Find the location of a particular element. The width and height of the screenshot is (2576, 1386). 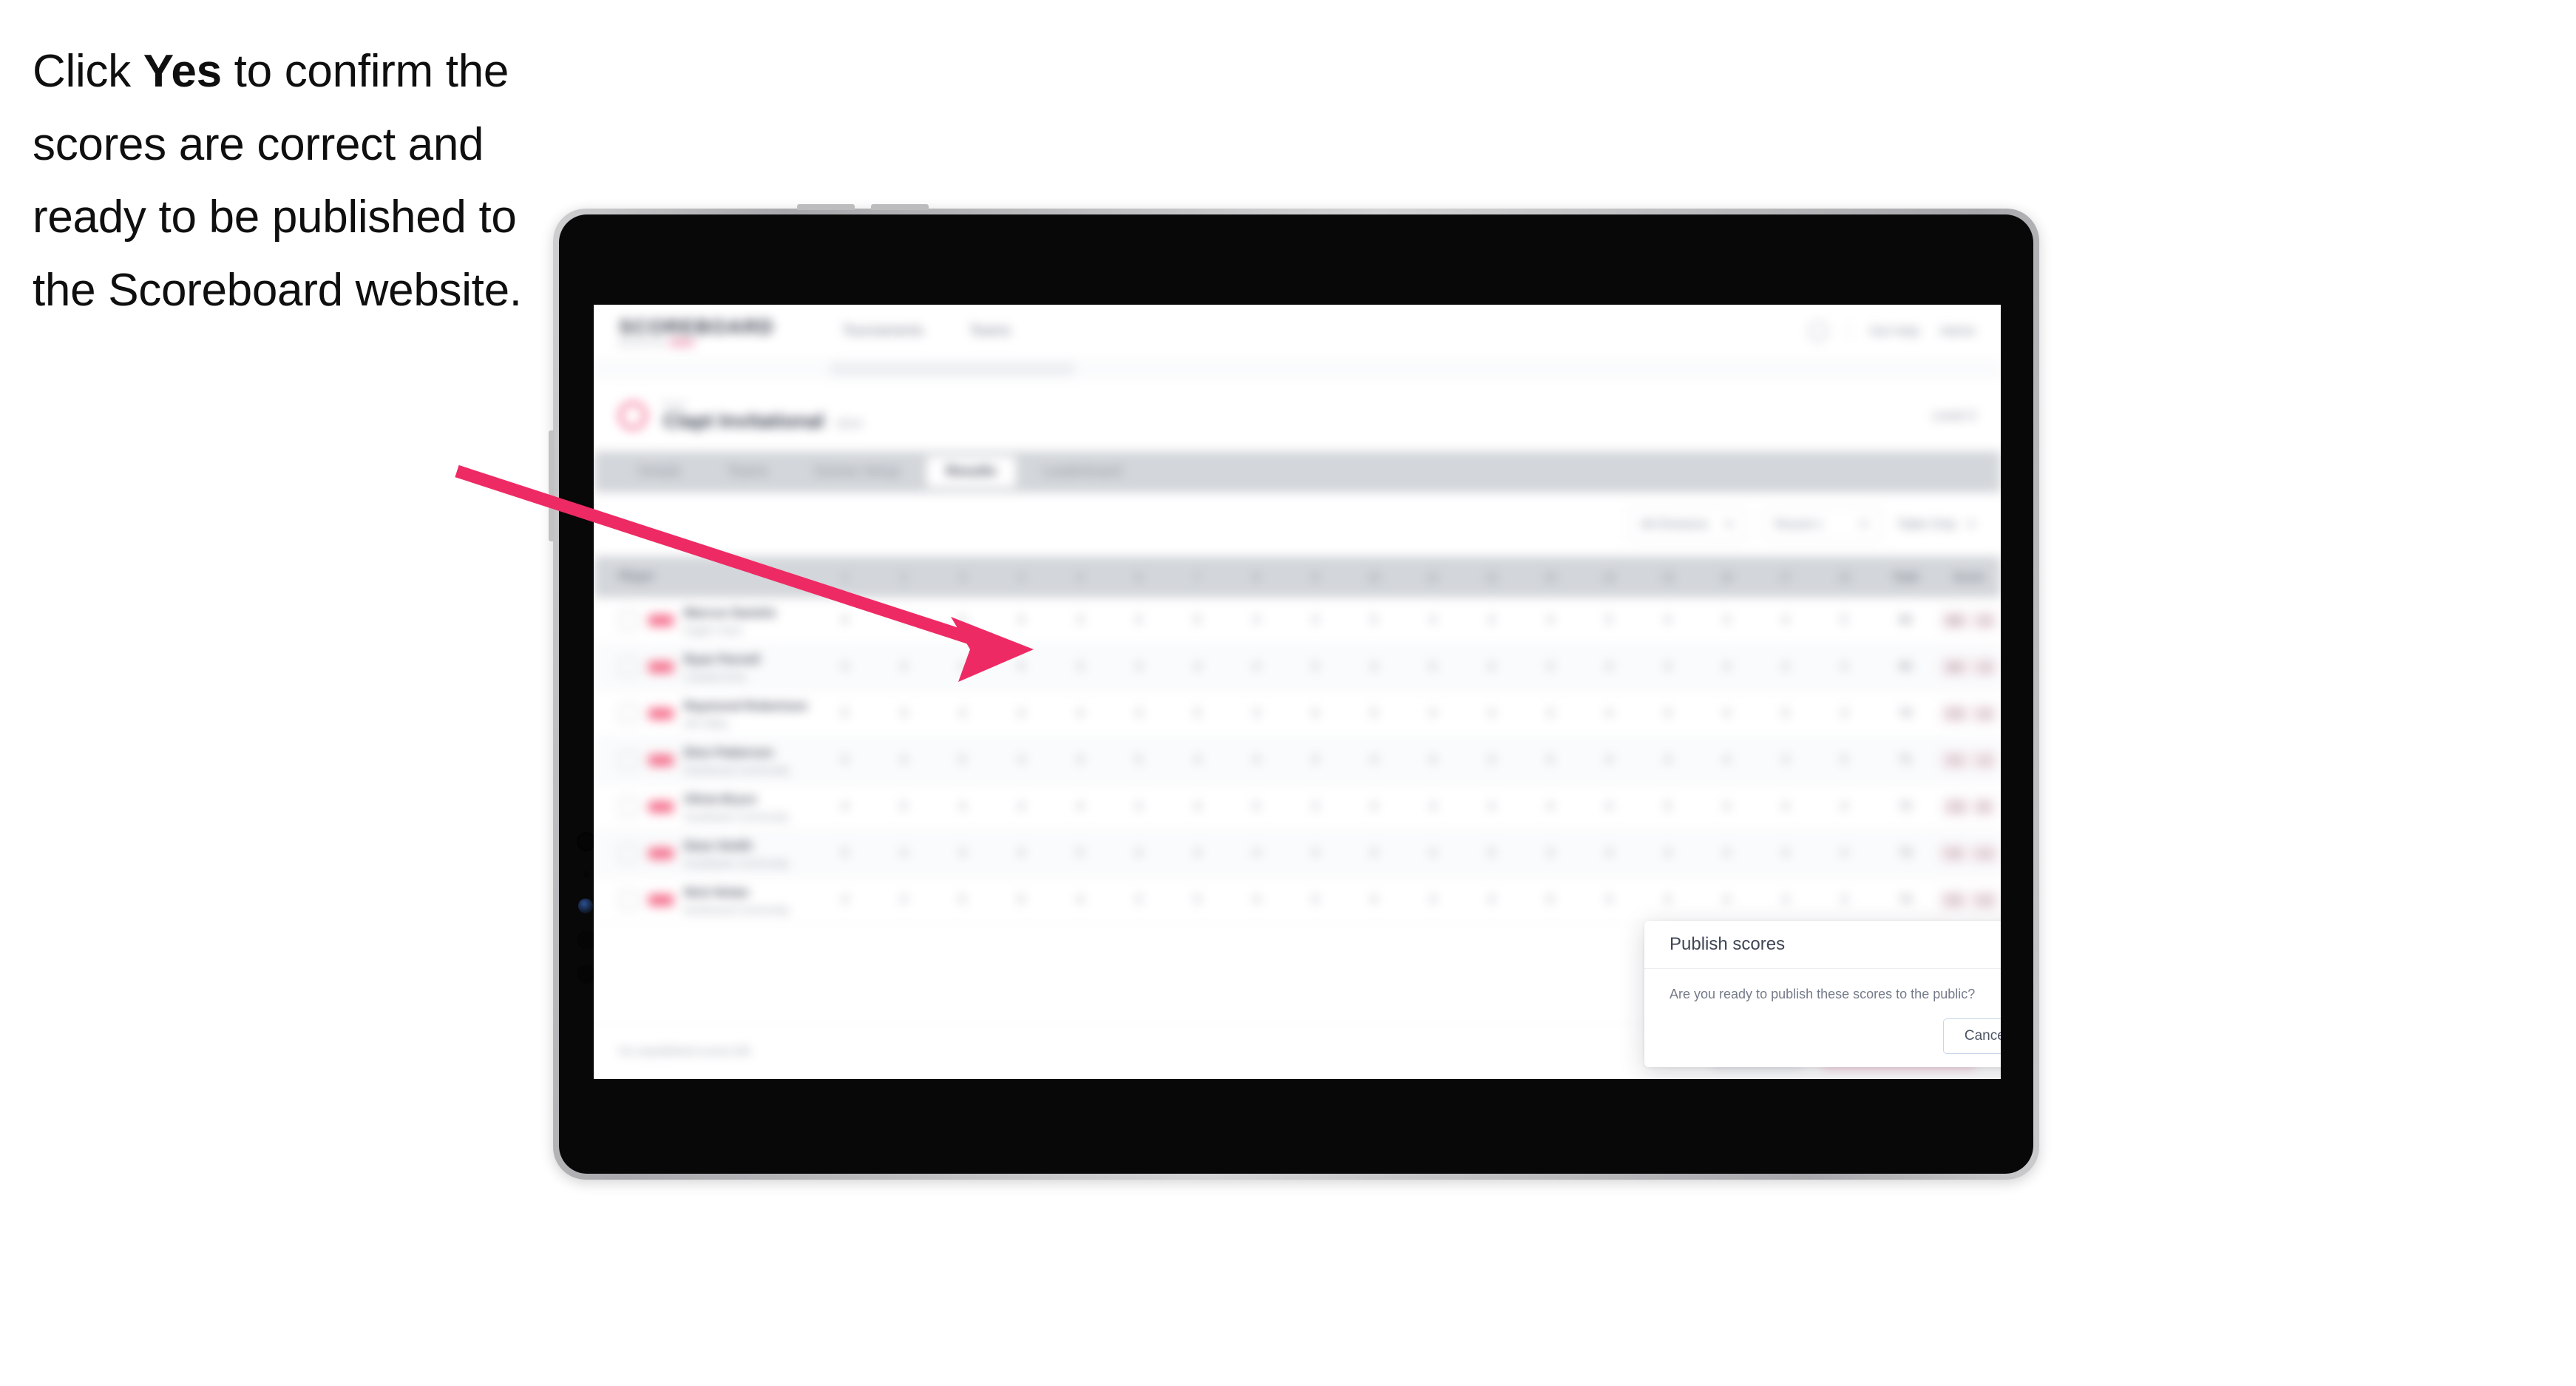

volume-up-button is located at coordinates (826, 207).